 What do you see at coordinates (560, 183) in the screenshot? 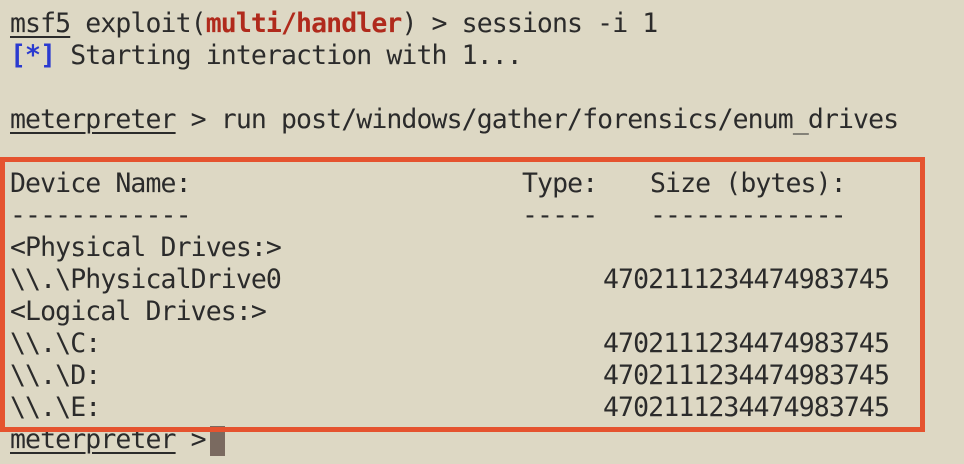
I see `header-type: Type:` at bounding box center [560, 183].